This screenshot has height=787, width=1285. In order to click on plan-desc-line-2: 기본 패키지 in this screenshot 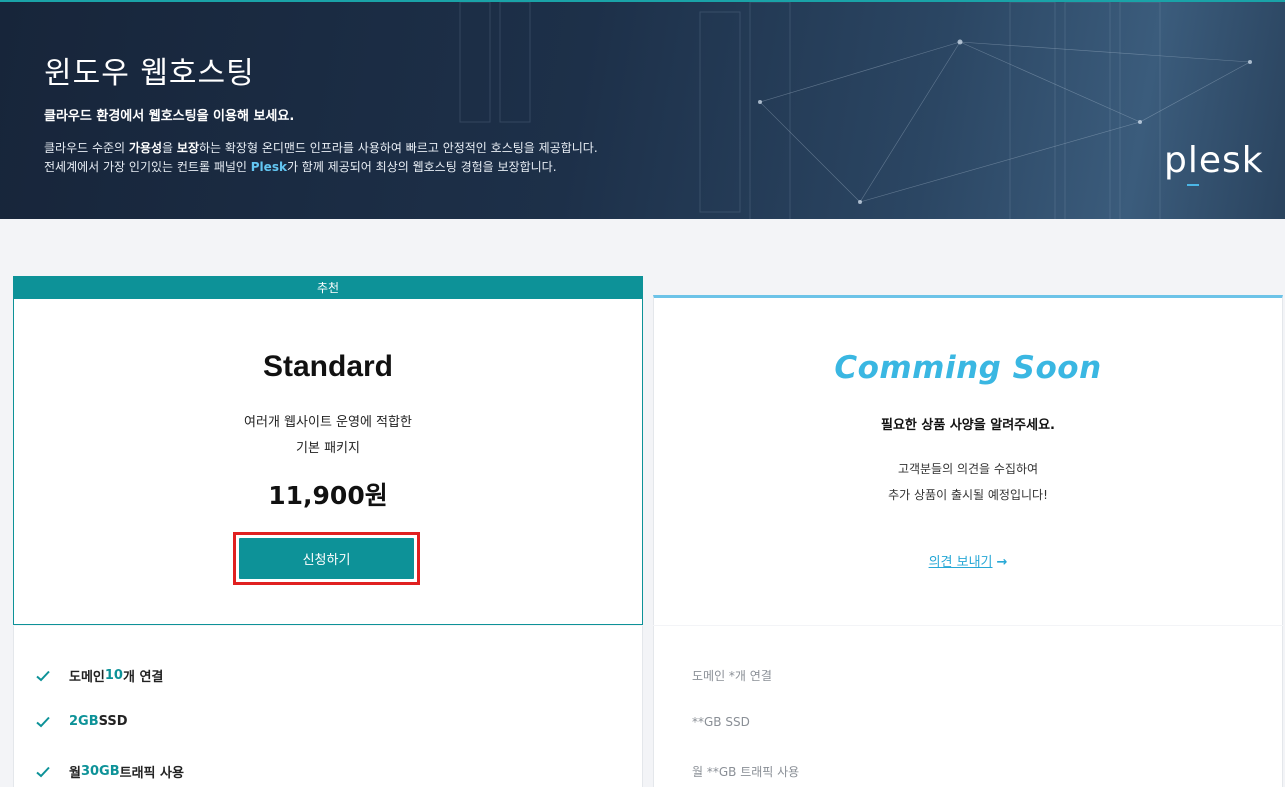, I will do `click(328, 448)`.